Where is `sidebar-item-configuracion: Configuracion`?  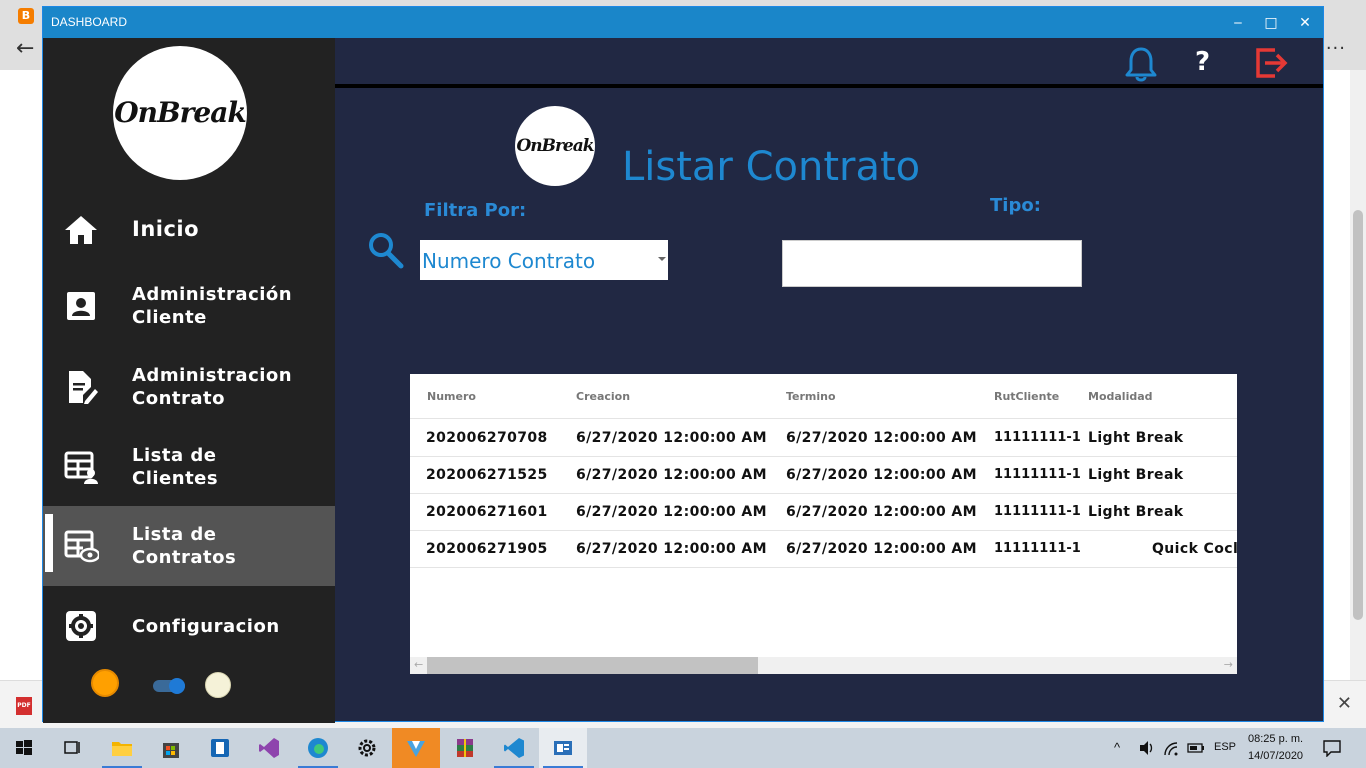 sidebar-item-configuracion: Configuracion is located at coordinates (189, 628).